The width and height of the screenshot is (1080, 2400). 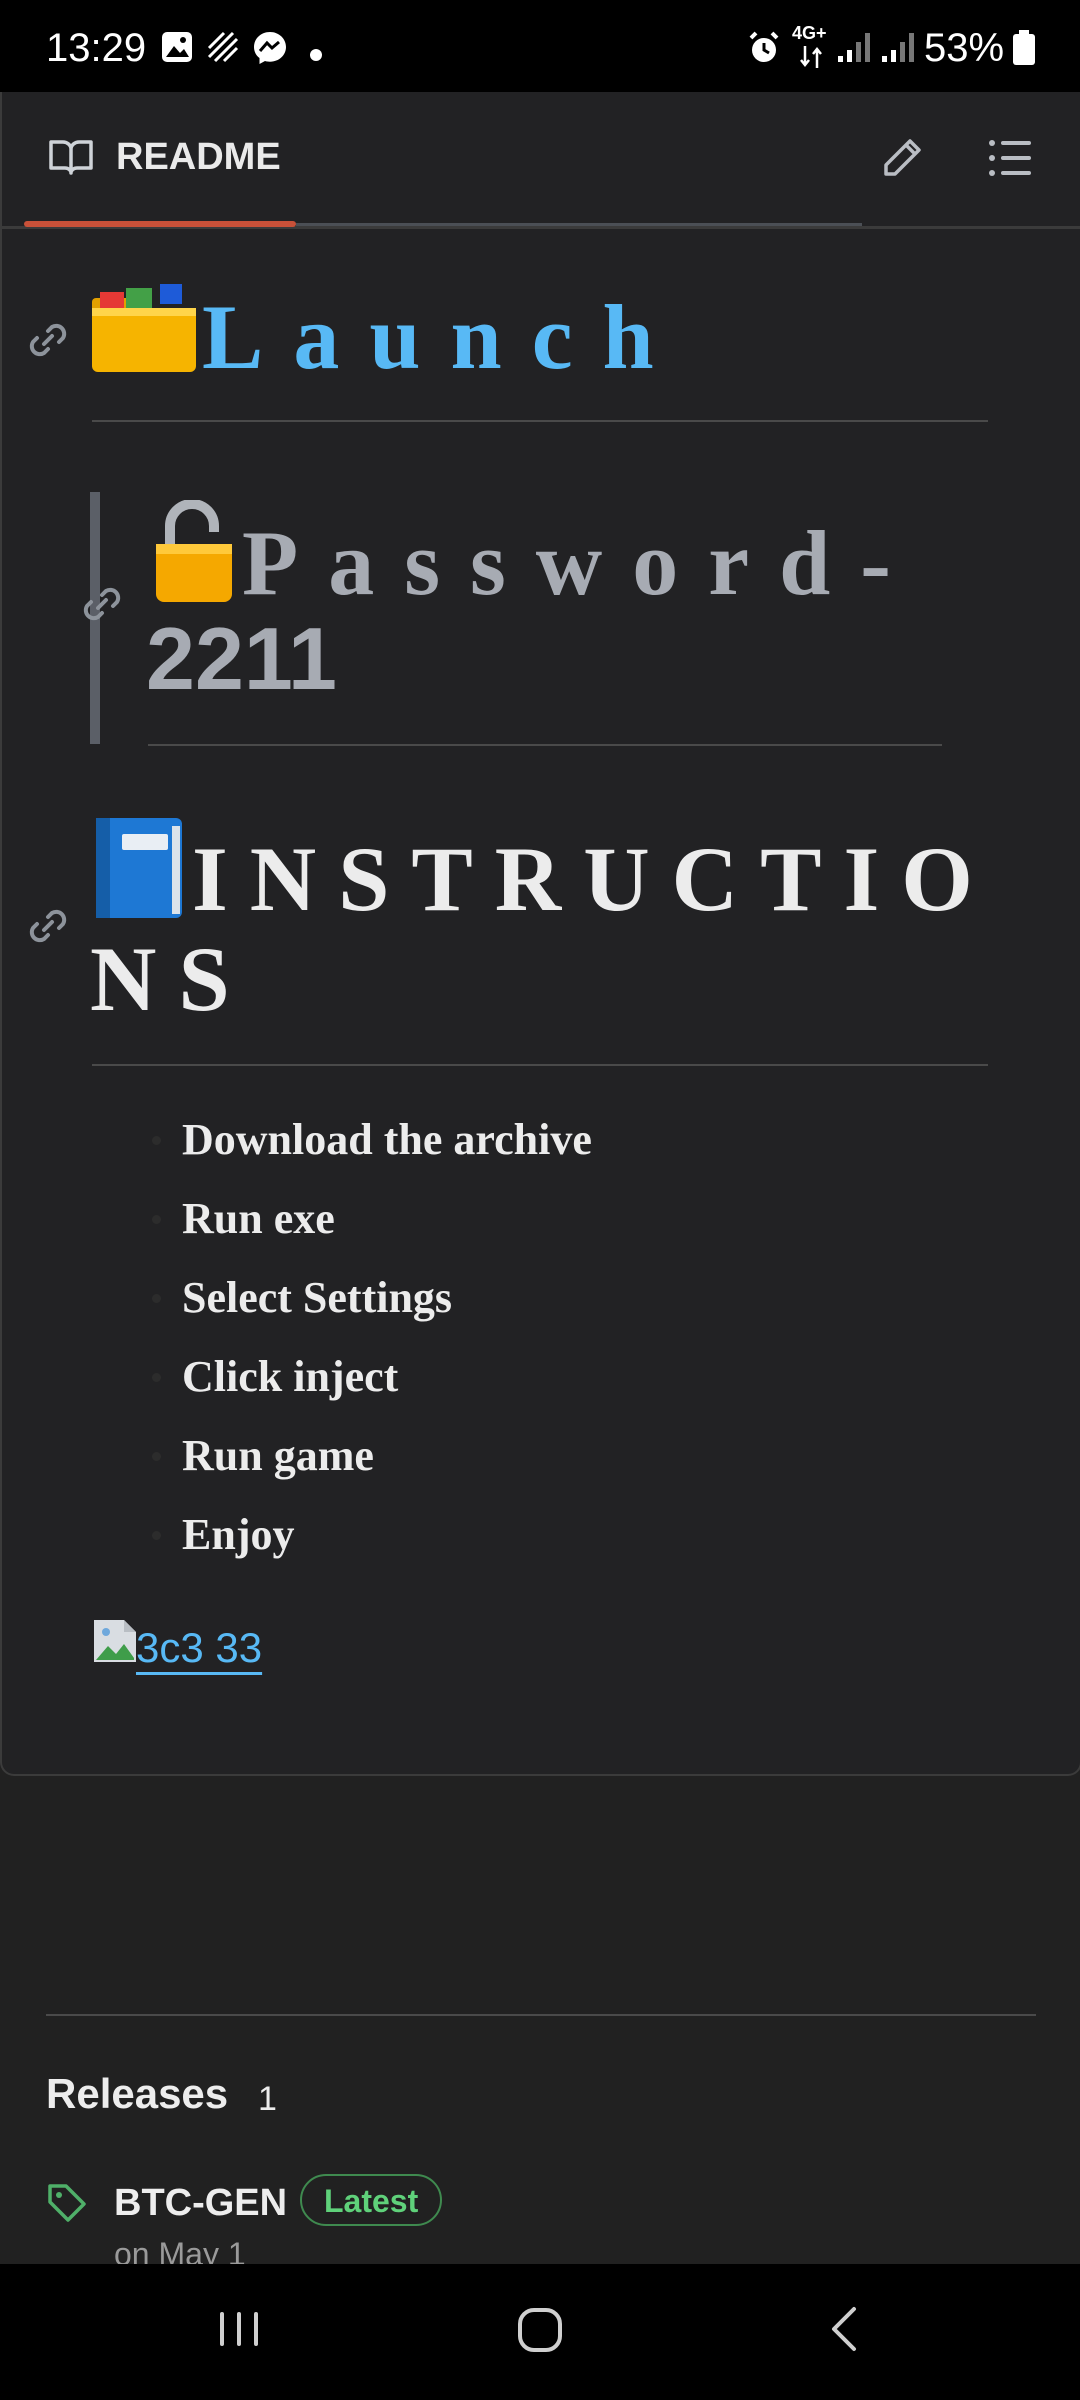 I want to click on latest-badge: Latest, so click(x=371, y=2200).